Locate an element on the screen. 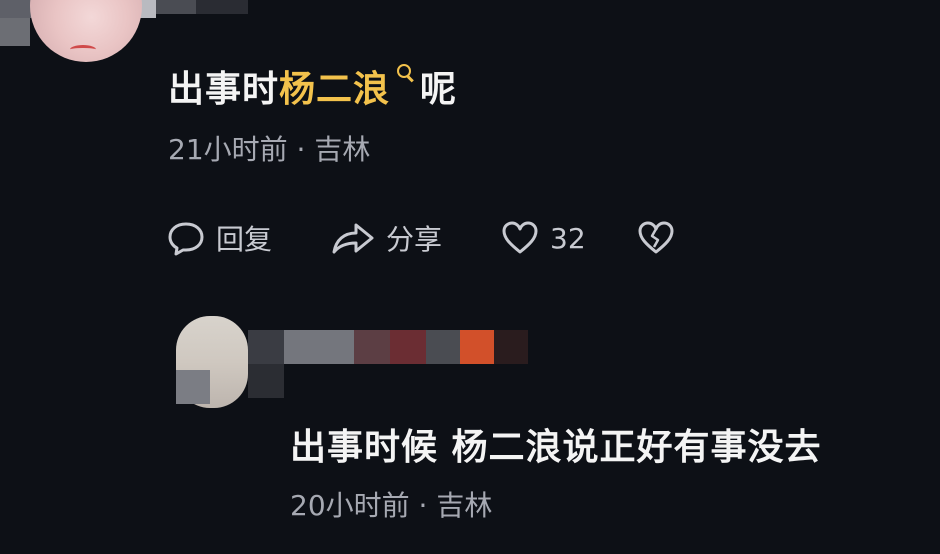  dislike-button is located at coordinates (656, 238).